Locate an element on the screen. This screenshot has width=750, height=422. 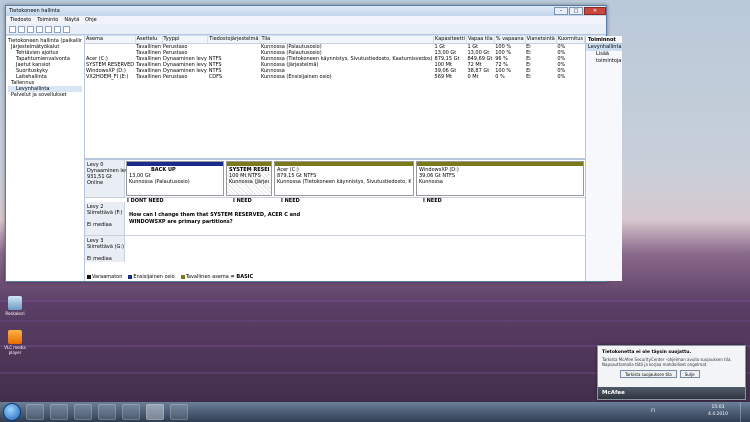
desktop-icon-vlc: VLC media player is located at coordinates (15, 342).